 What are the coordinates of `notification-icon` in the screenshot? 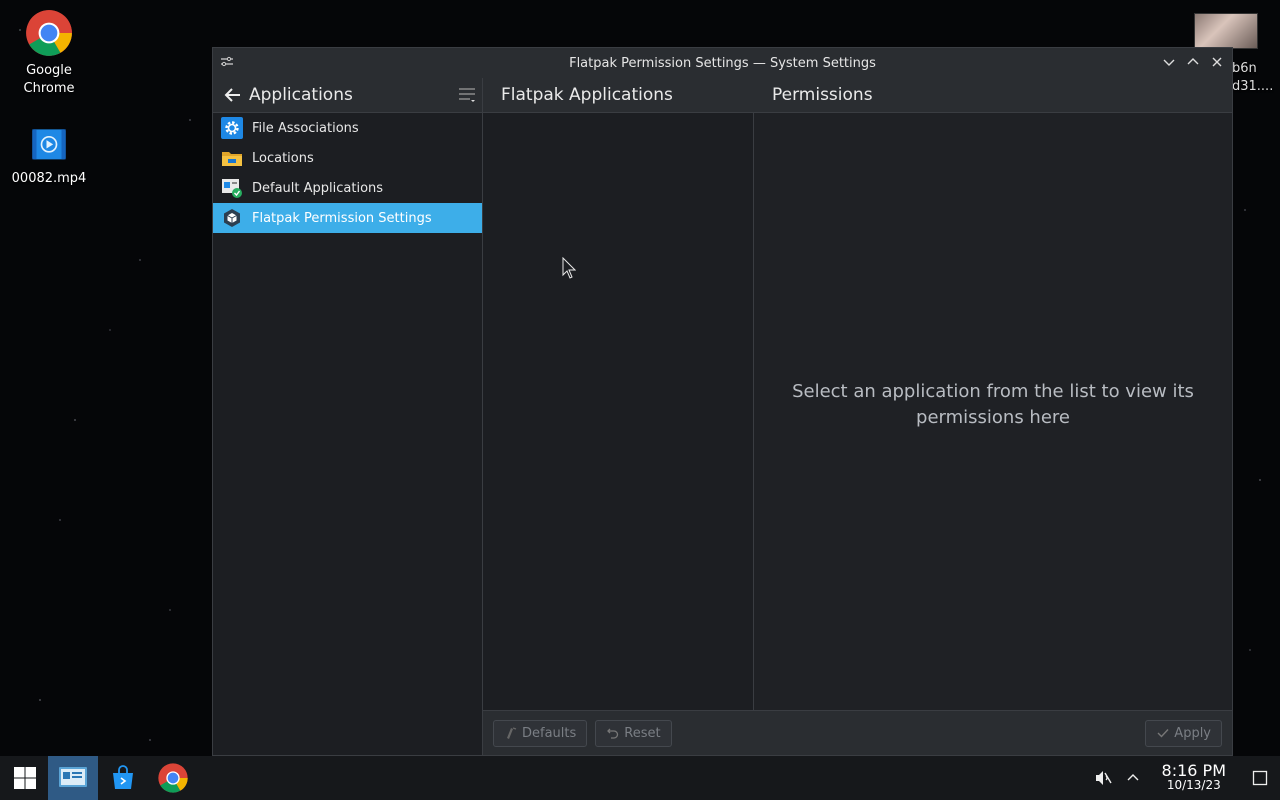 It's located at (1260, 778).